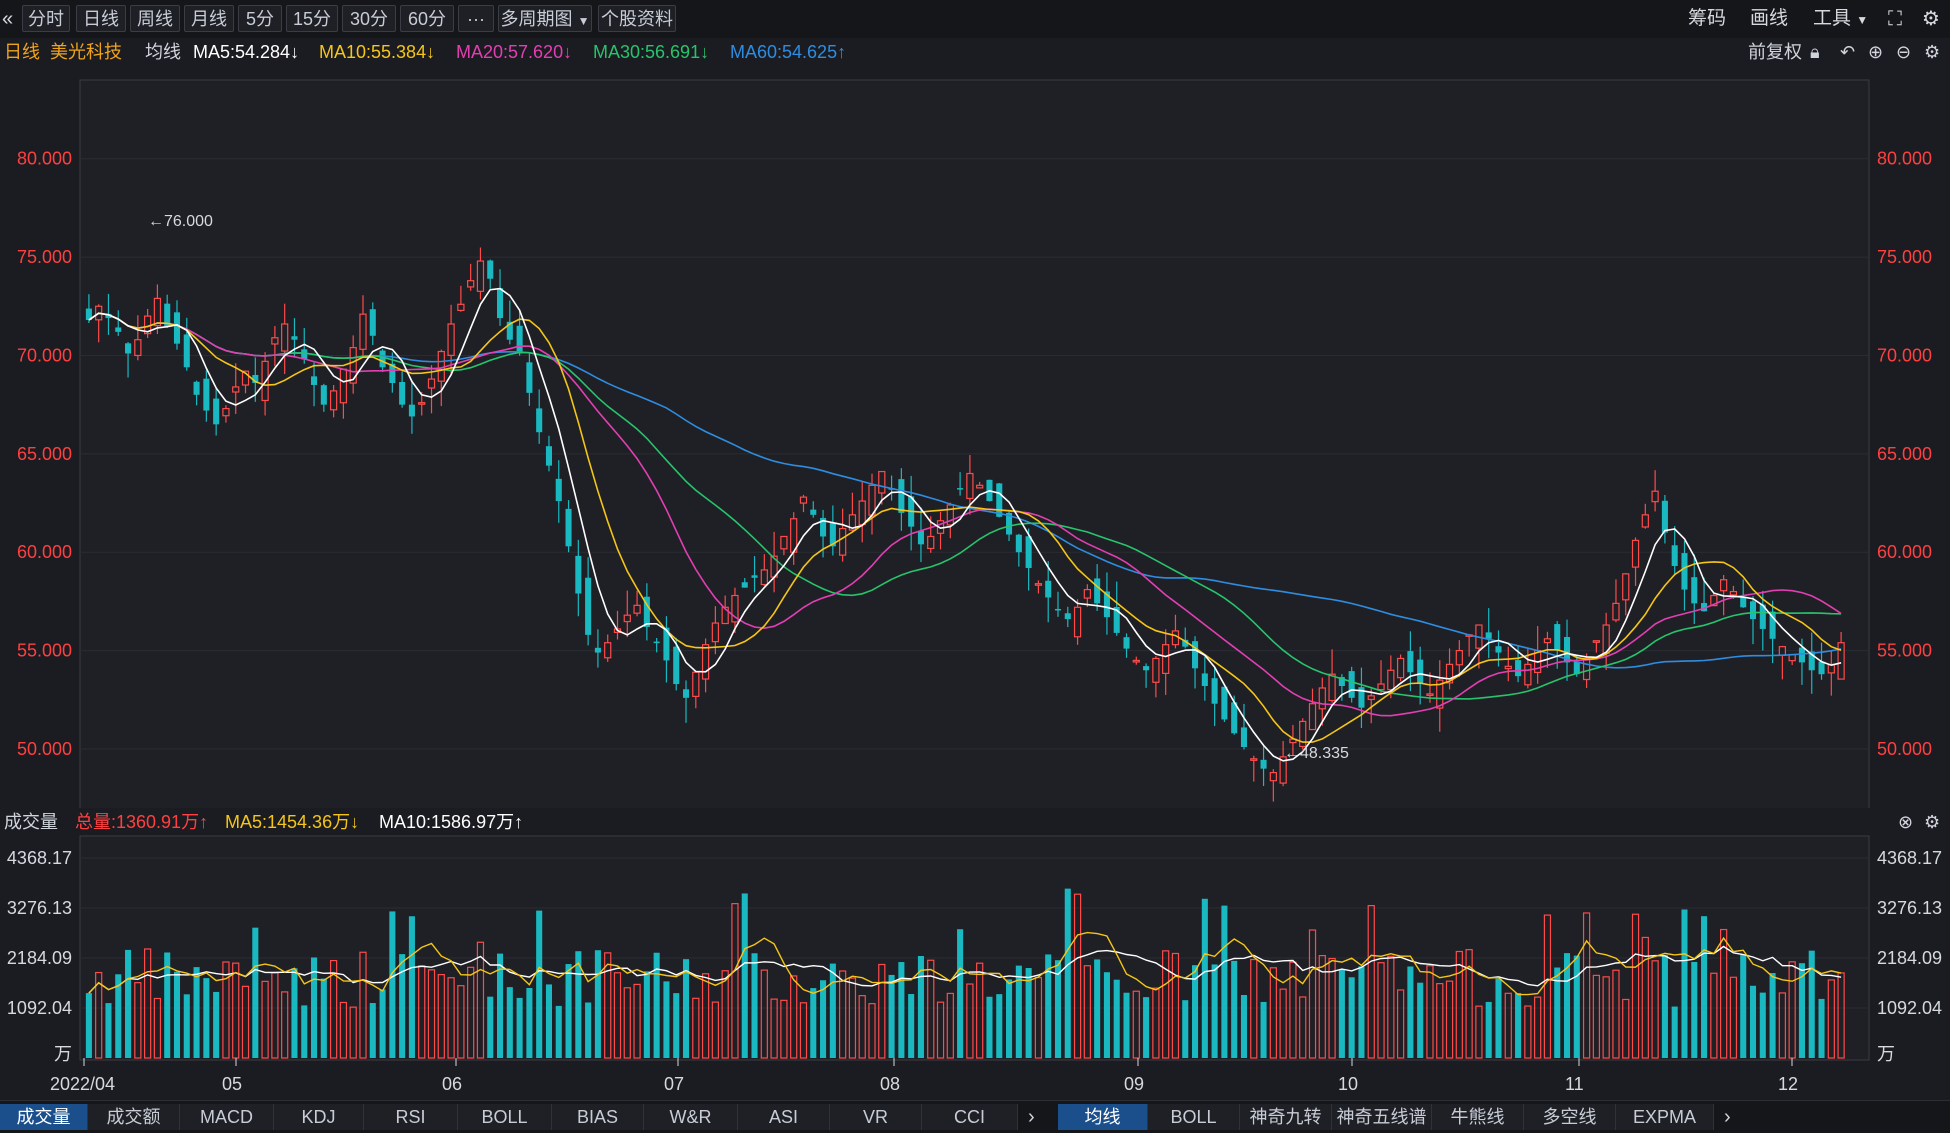 The image size is (1950, 1133). I want to click on profile-button: 个股资料, so click(637, 18).